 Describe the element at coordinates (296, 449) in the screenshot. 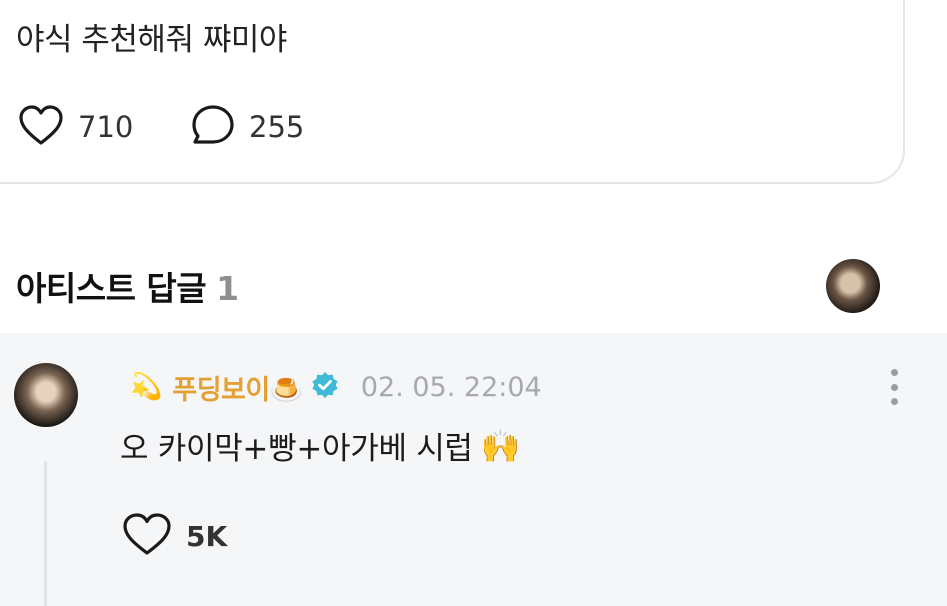

I see `reply-text-body: 오 카이막+빵+아가베 시럽` at that location.